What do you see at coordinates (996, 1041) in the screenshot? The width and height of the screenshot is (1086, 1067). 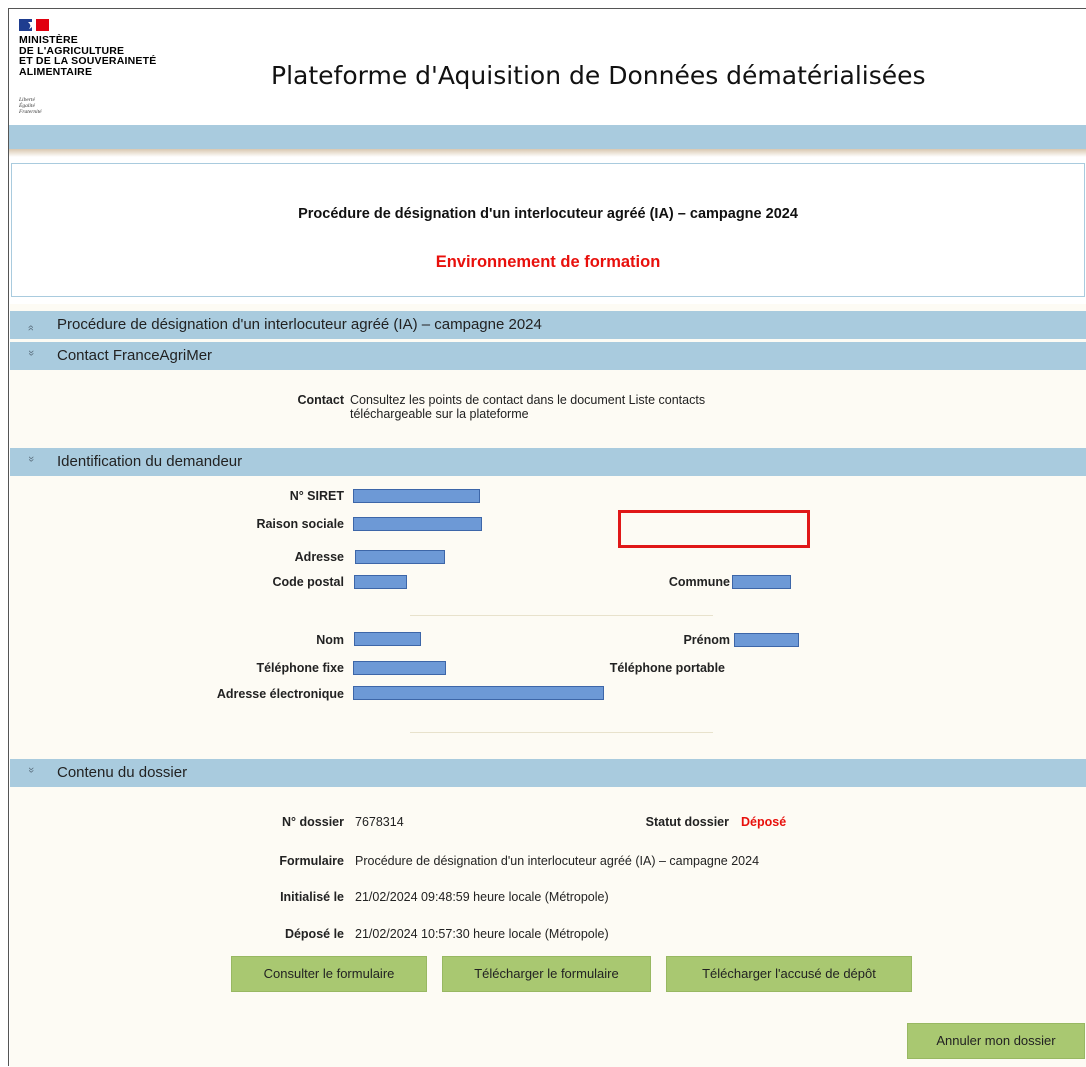 I see `annuler-dossier-button: Annuler mon dossier` at bounding box center [996, 1041].